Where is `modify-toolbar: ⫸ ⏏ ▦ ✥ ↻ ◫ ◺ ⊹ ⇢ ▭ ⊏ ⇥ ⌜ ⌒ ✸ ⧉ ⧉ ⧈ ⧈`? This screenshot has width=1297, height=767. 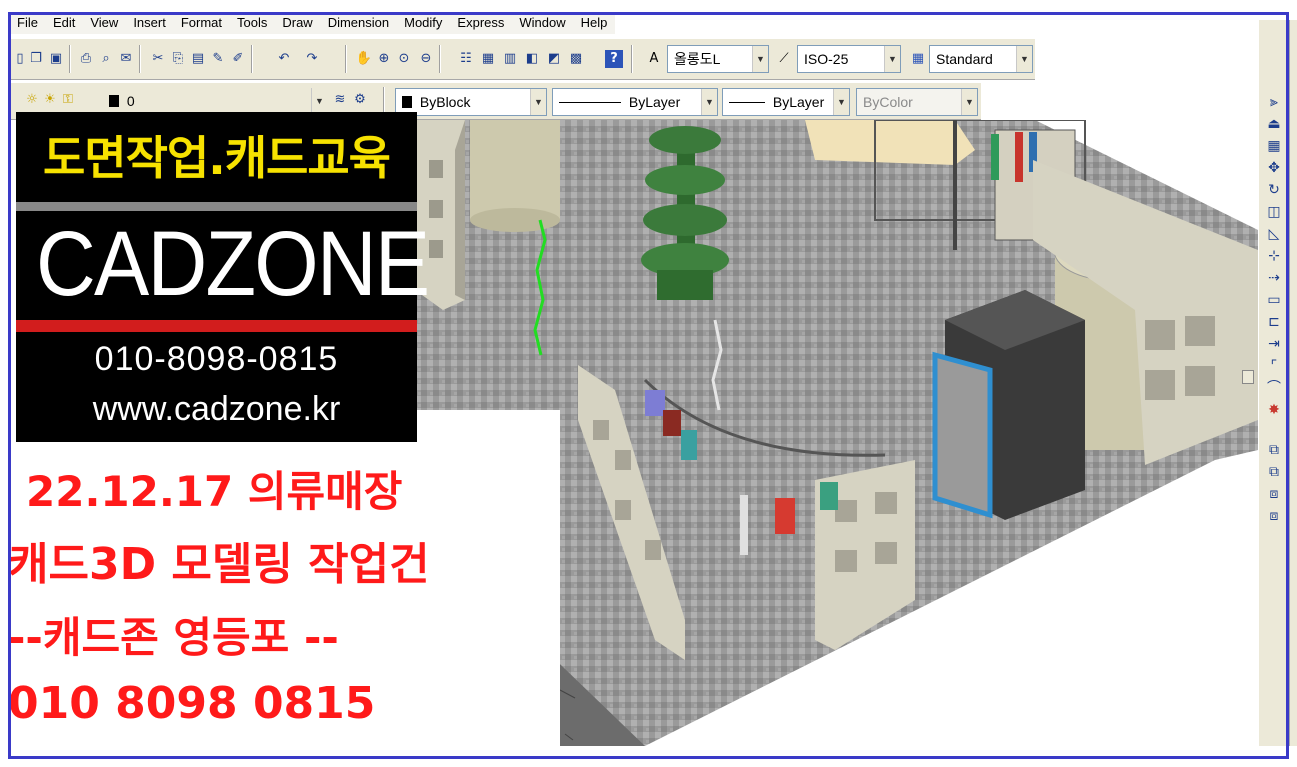
modify-toolbar: ⫸ ⏏ ▦ ✥ ↻ ◫ ◺ ⊹ ⇢ ▭ ⊏ ⇥ ⌜ ⌒ ✸ ⧉ ⧉ ⧈ ⧈ is located at coordinates (1273, 383).